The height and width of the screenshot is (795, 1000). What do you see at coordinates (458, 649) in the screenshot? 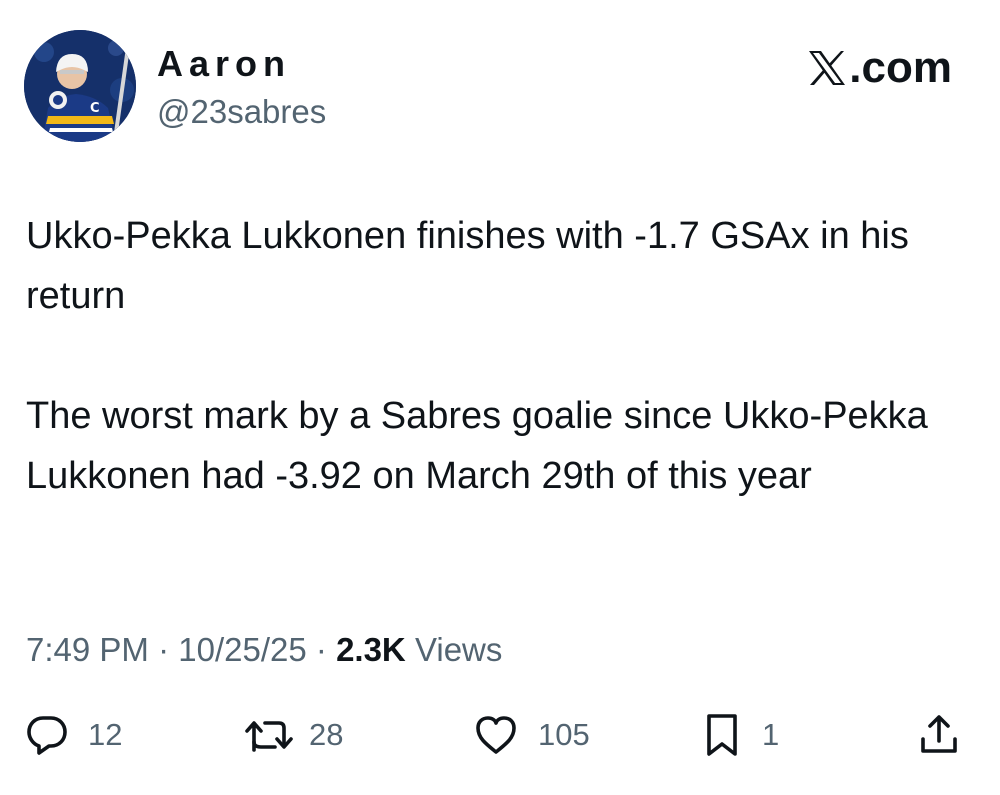
I see `views-label: Views` at bounding box center [458, 649].